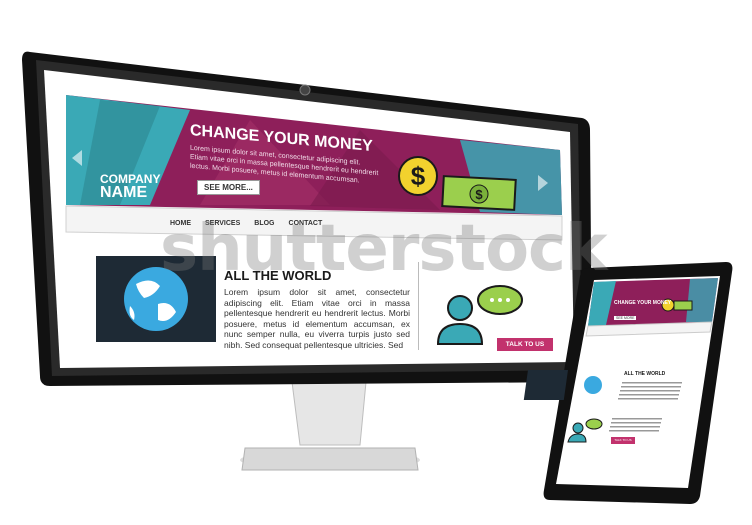 This screenshot has width=752, height=525. Describe the element at coordinates (645, 374) in the screenshot. I see `tablet-section-title: ALL THE WORLD` at that location.